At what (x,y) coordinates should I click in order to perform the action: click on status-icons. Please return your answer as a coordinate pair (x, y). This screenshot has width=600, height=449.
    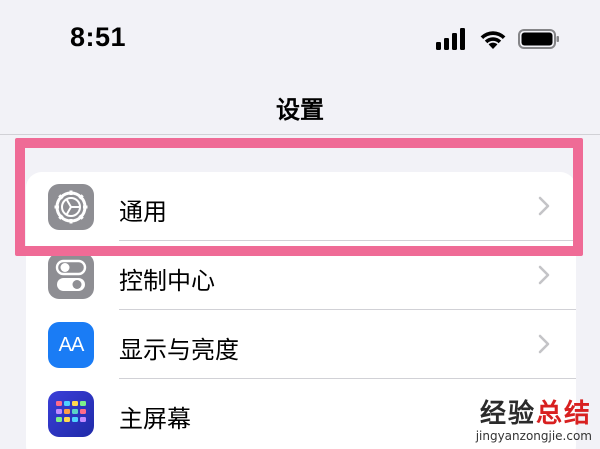
    Looking at the image, I should click on (498, 39).